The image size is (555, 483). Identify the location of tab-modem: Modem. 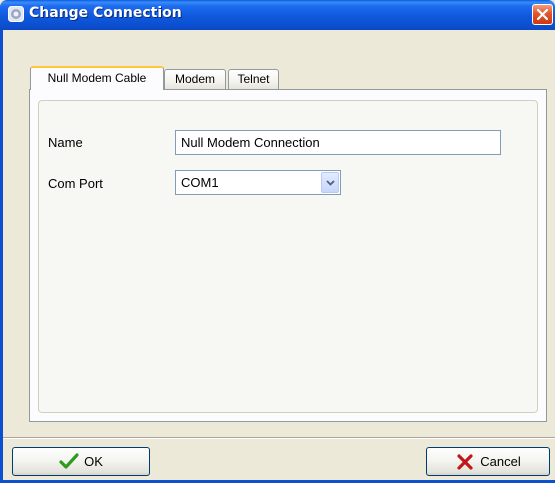
(195, 79).